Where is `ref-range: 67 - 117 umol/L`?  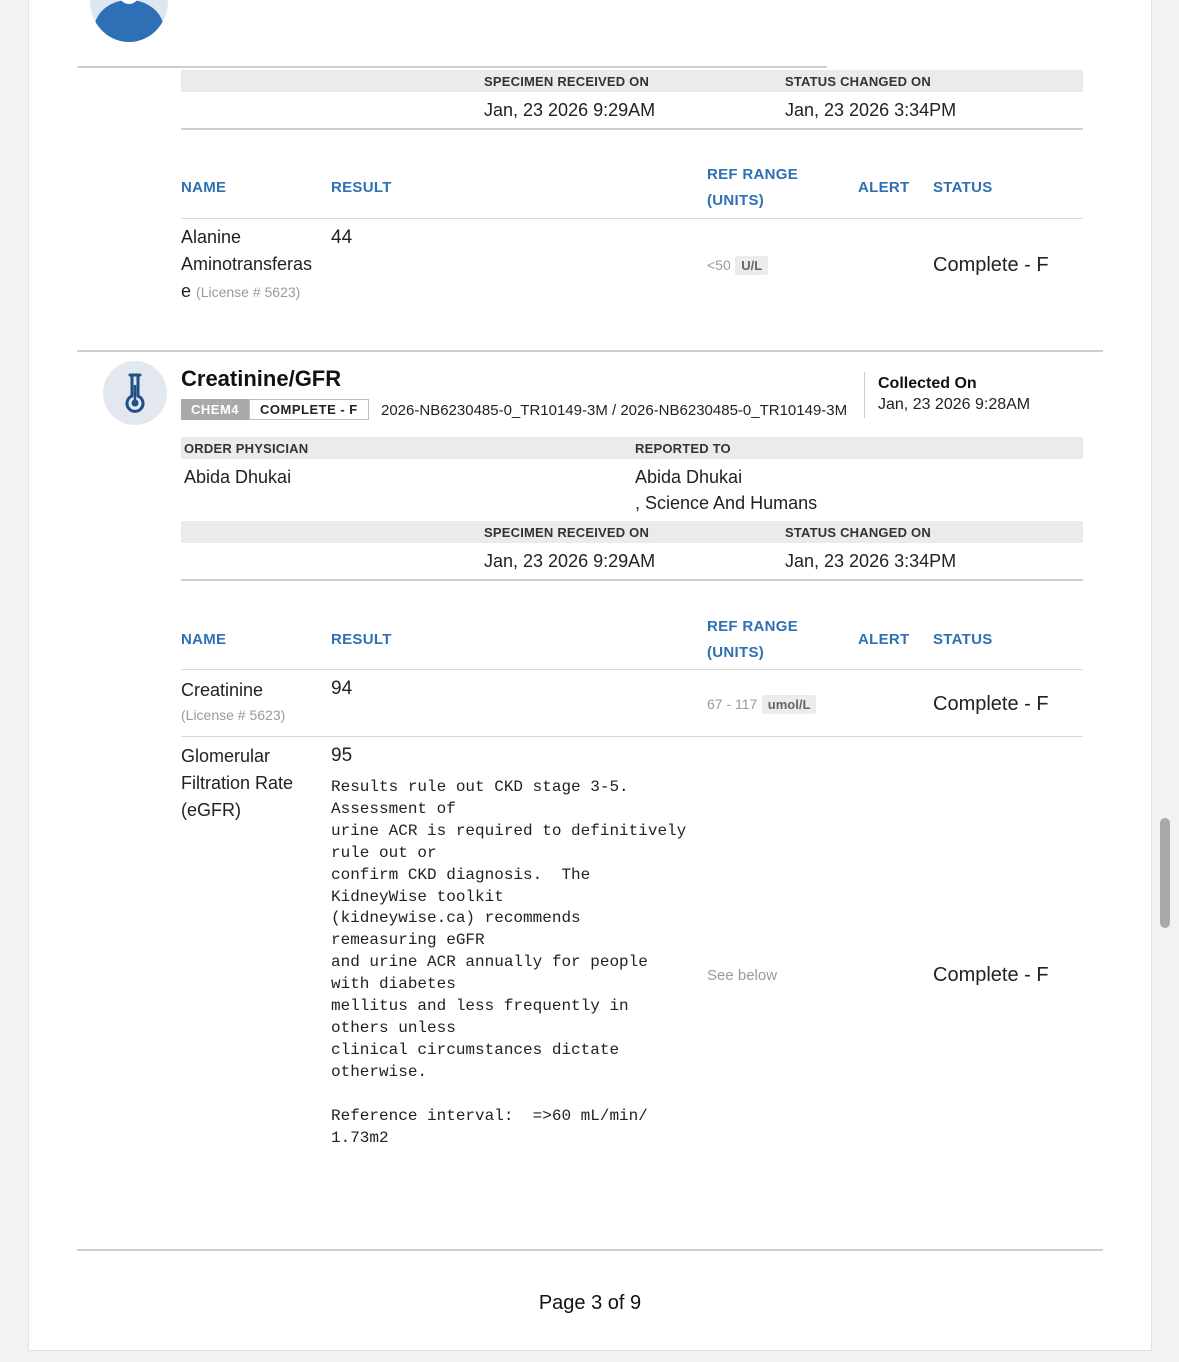
ref-range: 67 - 117 umol/L is located at coordinates (762, 704).